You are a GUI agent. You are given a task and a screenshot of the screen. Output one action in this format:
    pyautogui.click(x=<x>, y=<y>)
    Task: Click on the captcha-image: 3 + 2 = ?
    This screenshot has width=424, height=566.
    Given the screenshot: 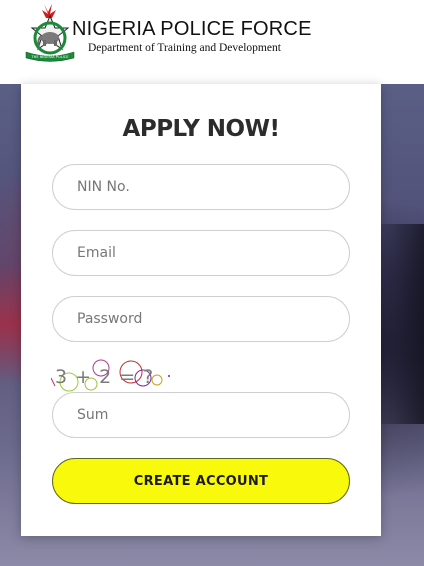 What is the action you would take?
    pyautogui.click(x=116, y=374)
    